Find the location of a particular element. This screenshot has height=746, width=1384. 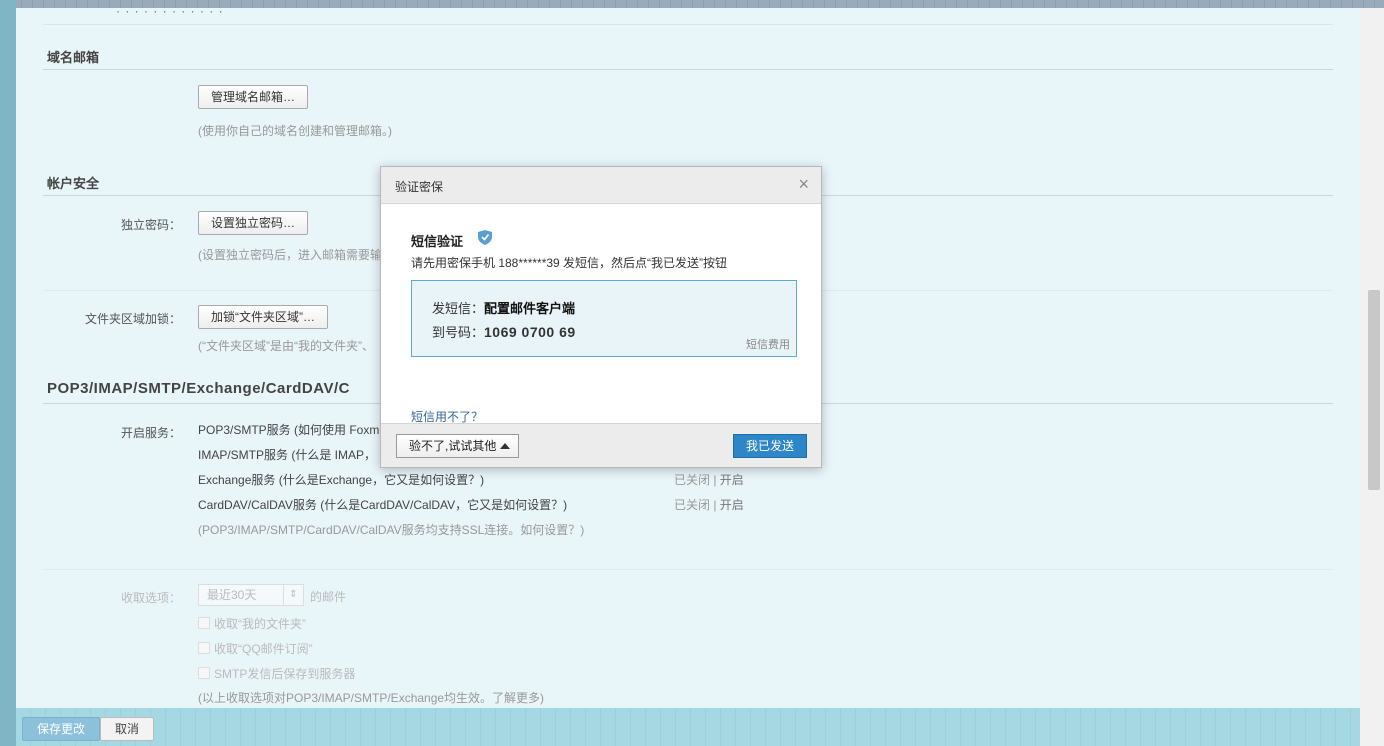

footer-bar: 保存更改 取消 is located at coordinates (688, 727).